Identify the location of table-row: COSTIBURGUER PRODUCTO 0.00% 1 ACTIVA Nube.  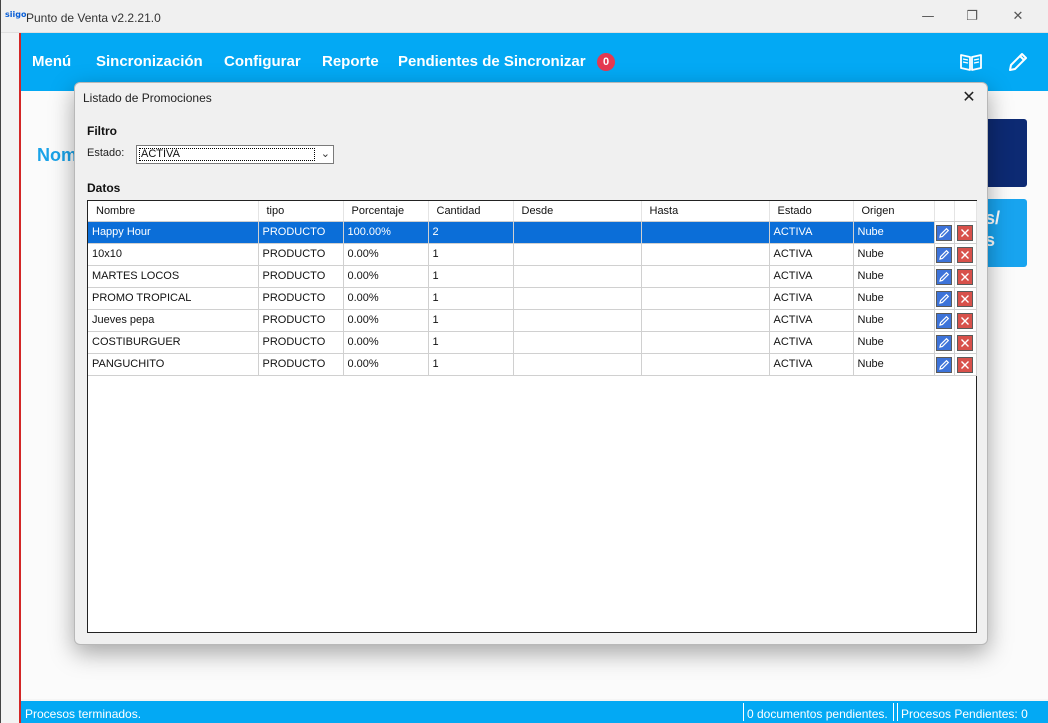
(532, 342).